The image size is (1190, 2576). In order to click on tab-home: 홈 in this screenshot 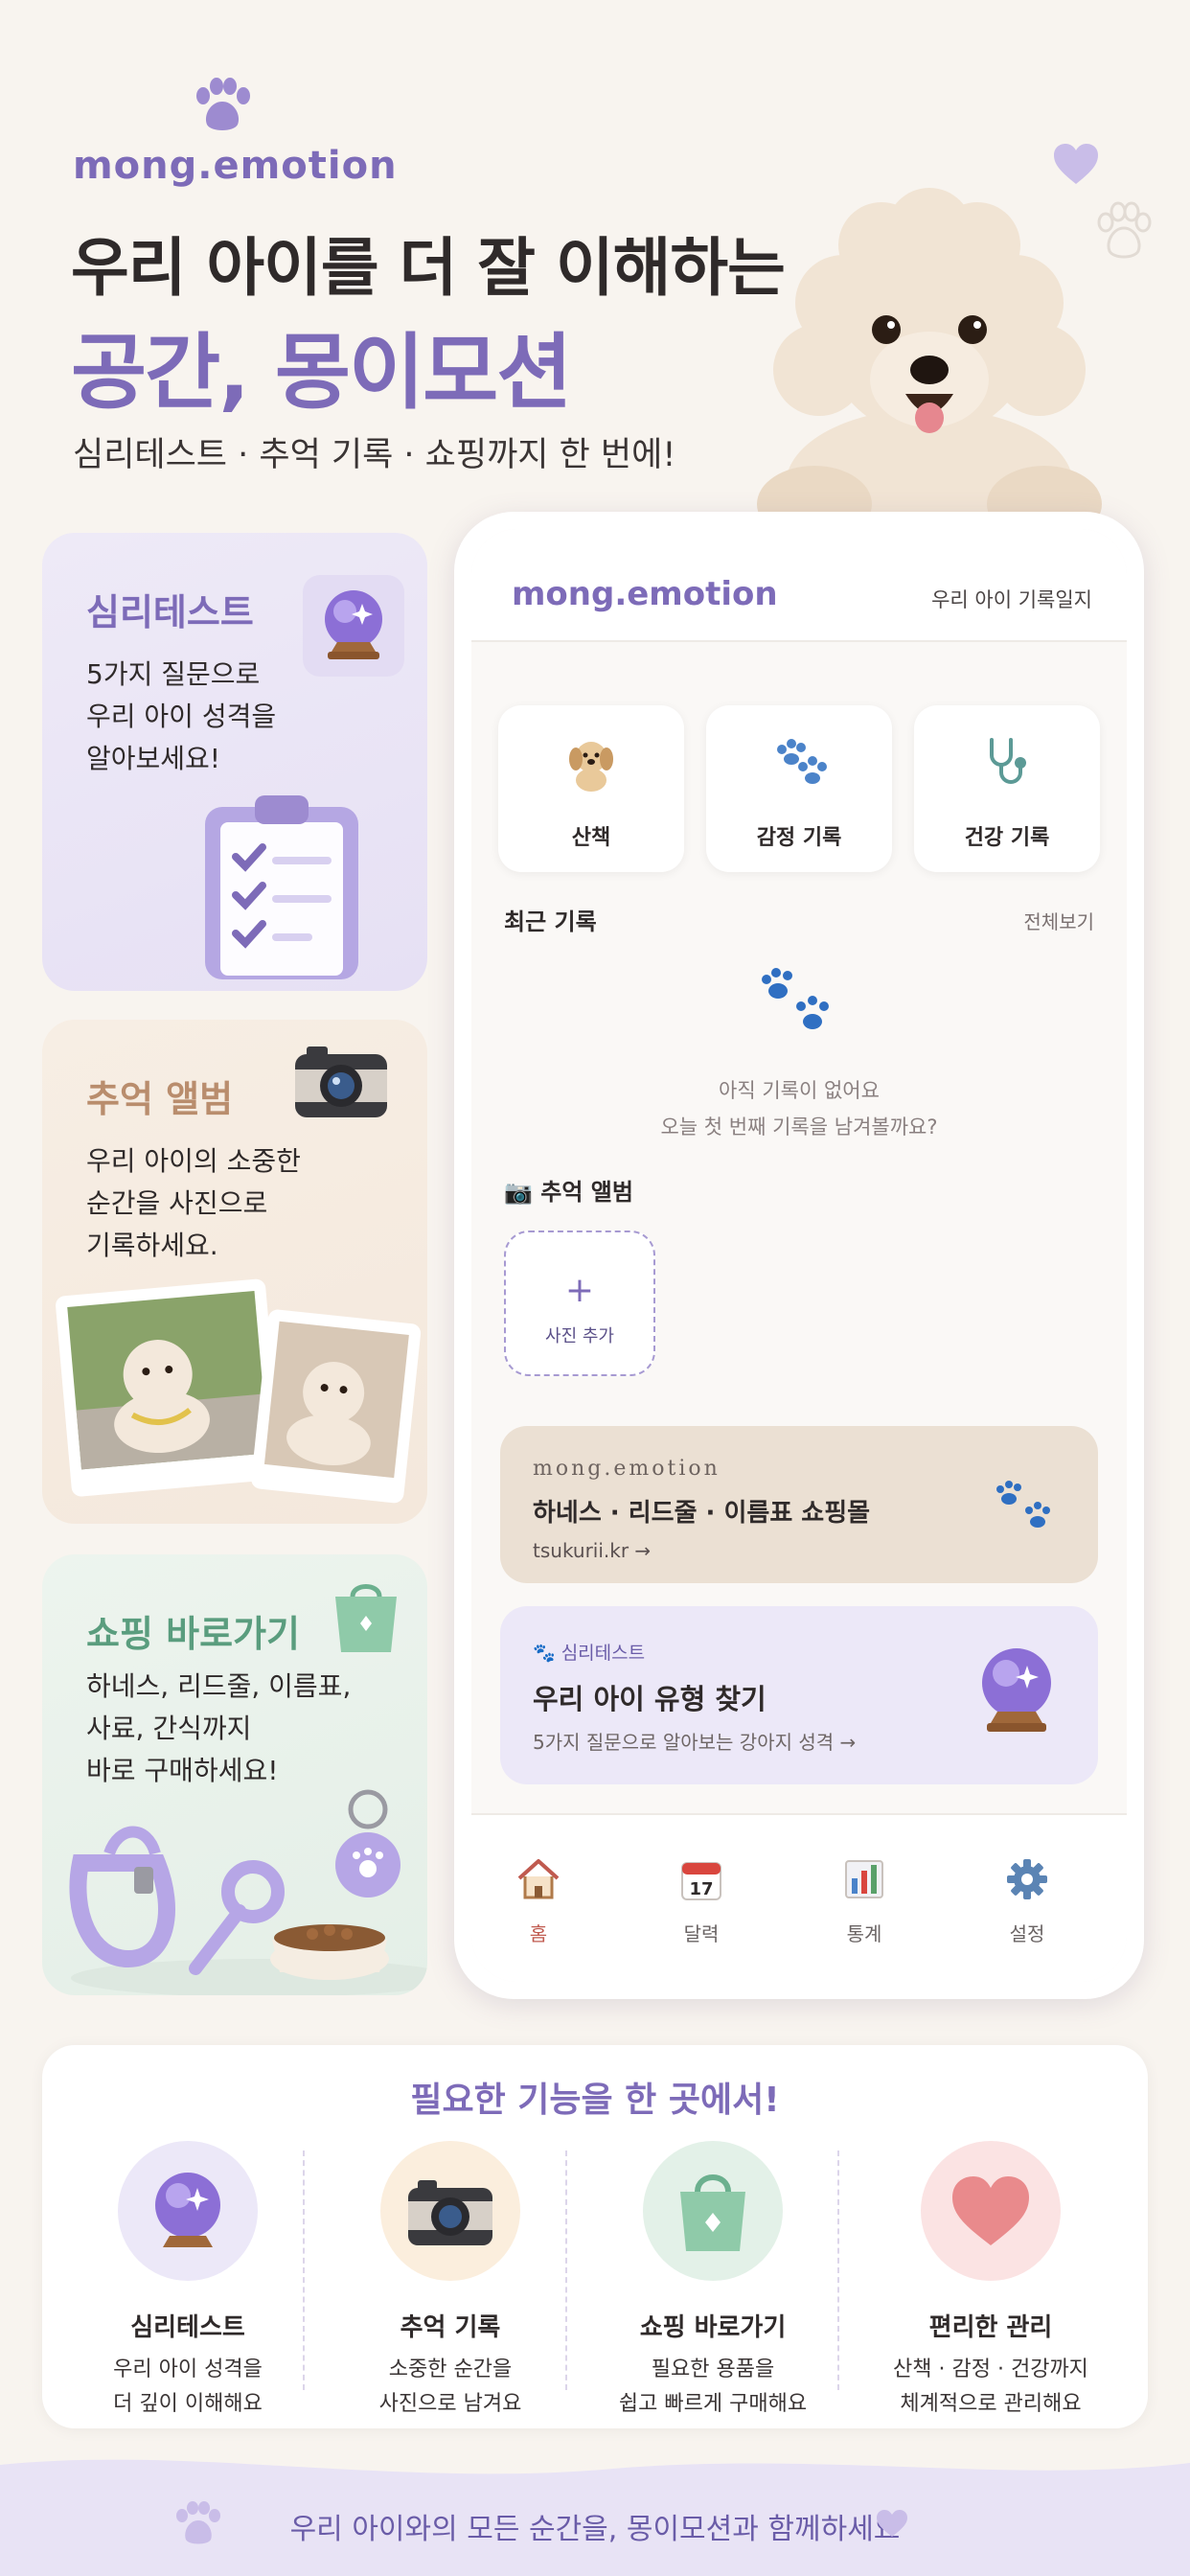, I will do `click(539, 1901)`.